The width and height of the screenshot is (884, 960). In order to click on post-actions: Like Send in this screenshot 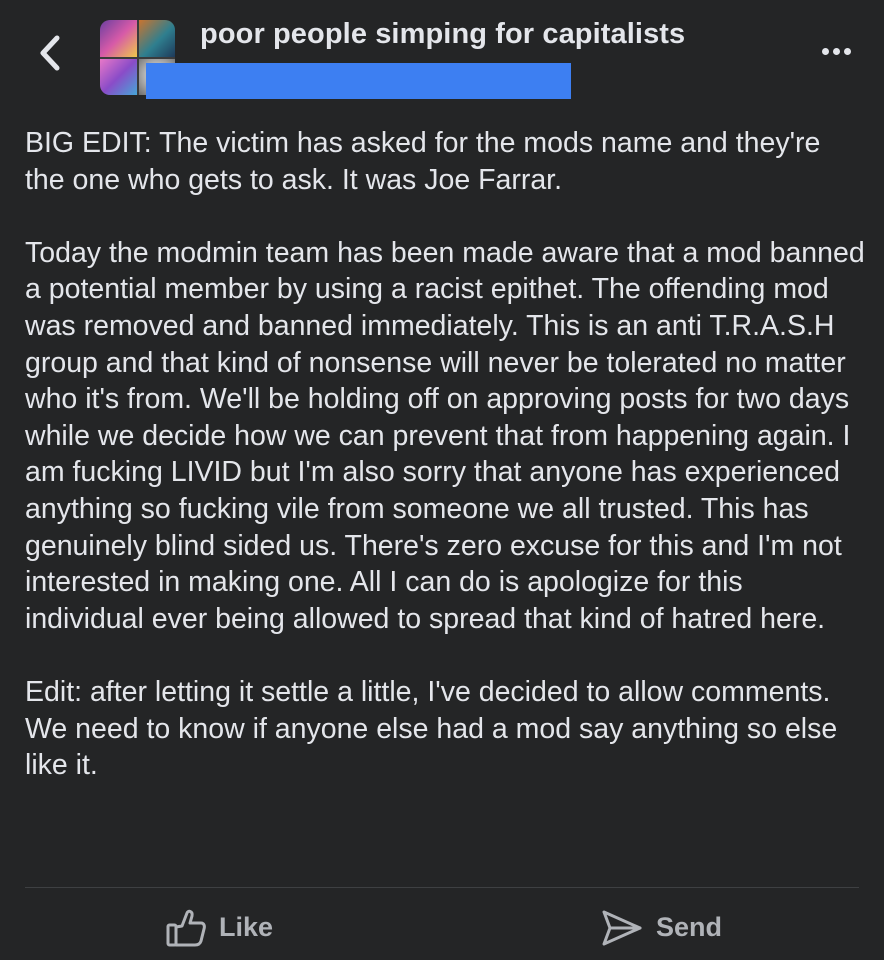, I will do `click(442, 927)`.